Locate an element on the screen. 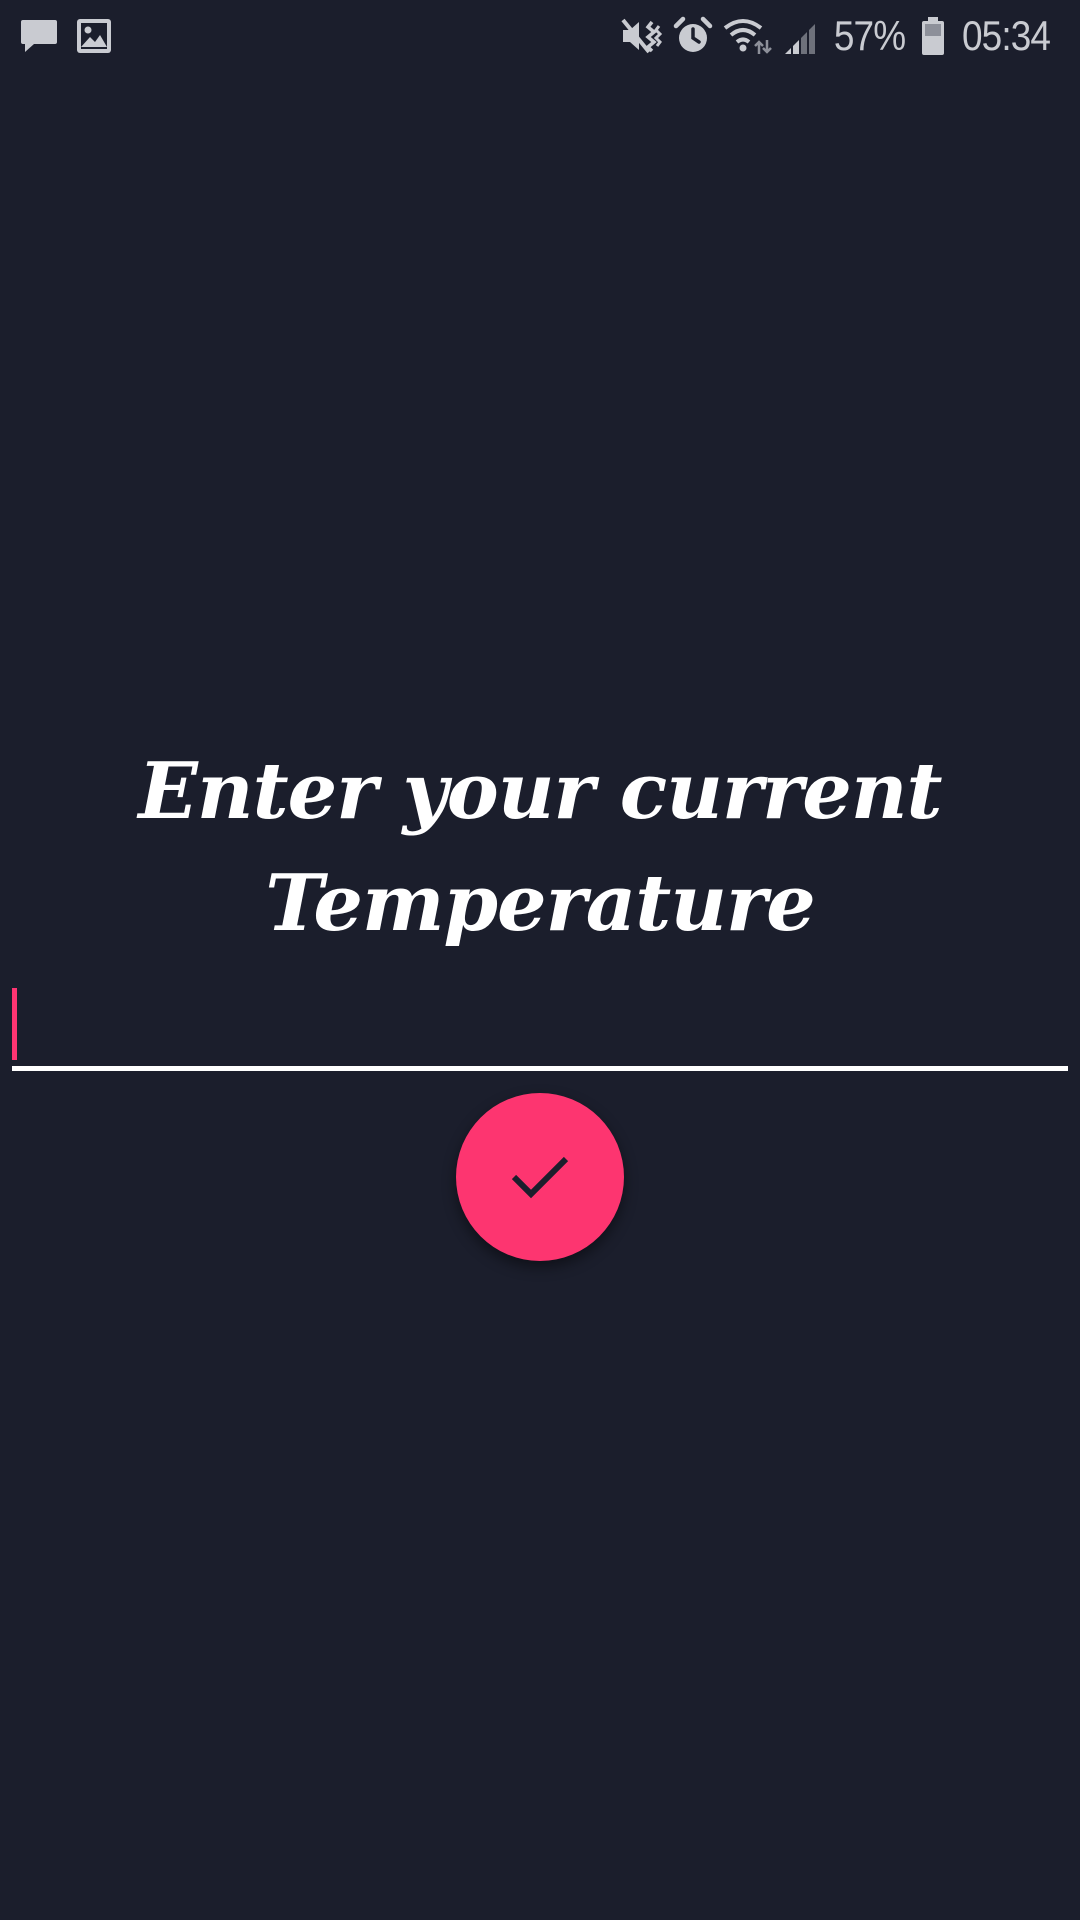 The image size is (1080, 1920). temperature-input-container is located at coordinates (540, 1028).